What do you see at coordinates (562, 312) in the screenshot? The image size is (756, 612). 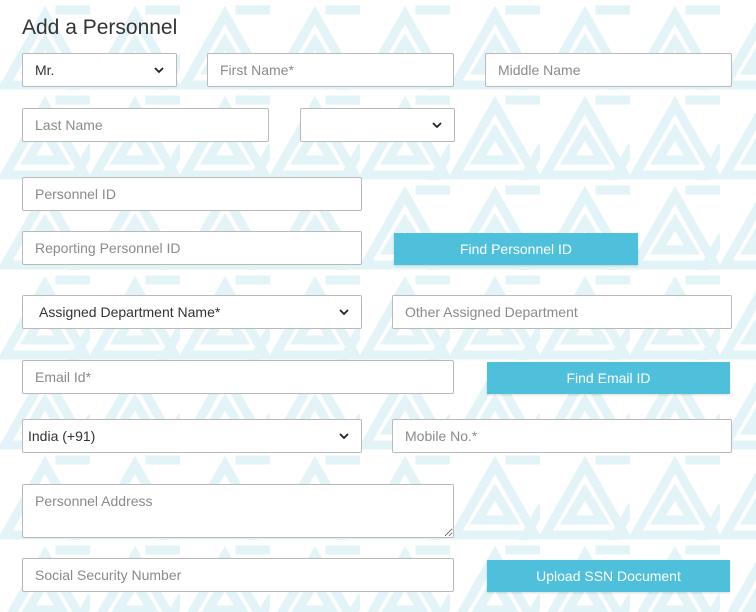 I see `other-department-field` at bounding box center [562, 312].